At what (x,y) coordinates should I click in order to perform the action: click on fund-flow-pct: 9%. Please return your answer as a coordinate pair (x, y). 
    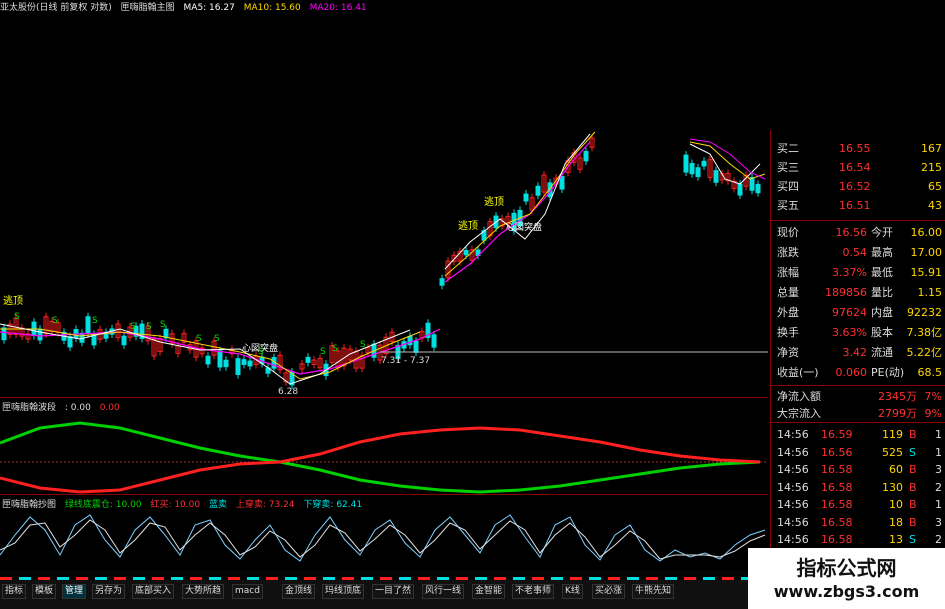
    Looking at the image, I should click on (933, 413).